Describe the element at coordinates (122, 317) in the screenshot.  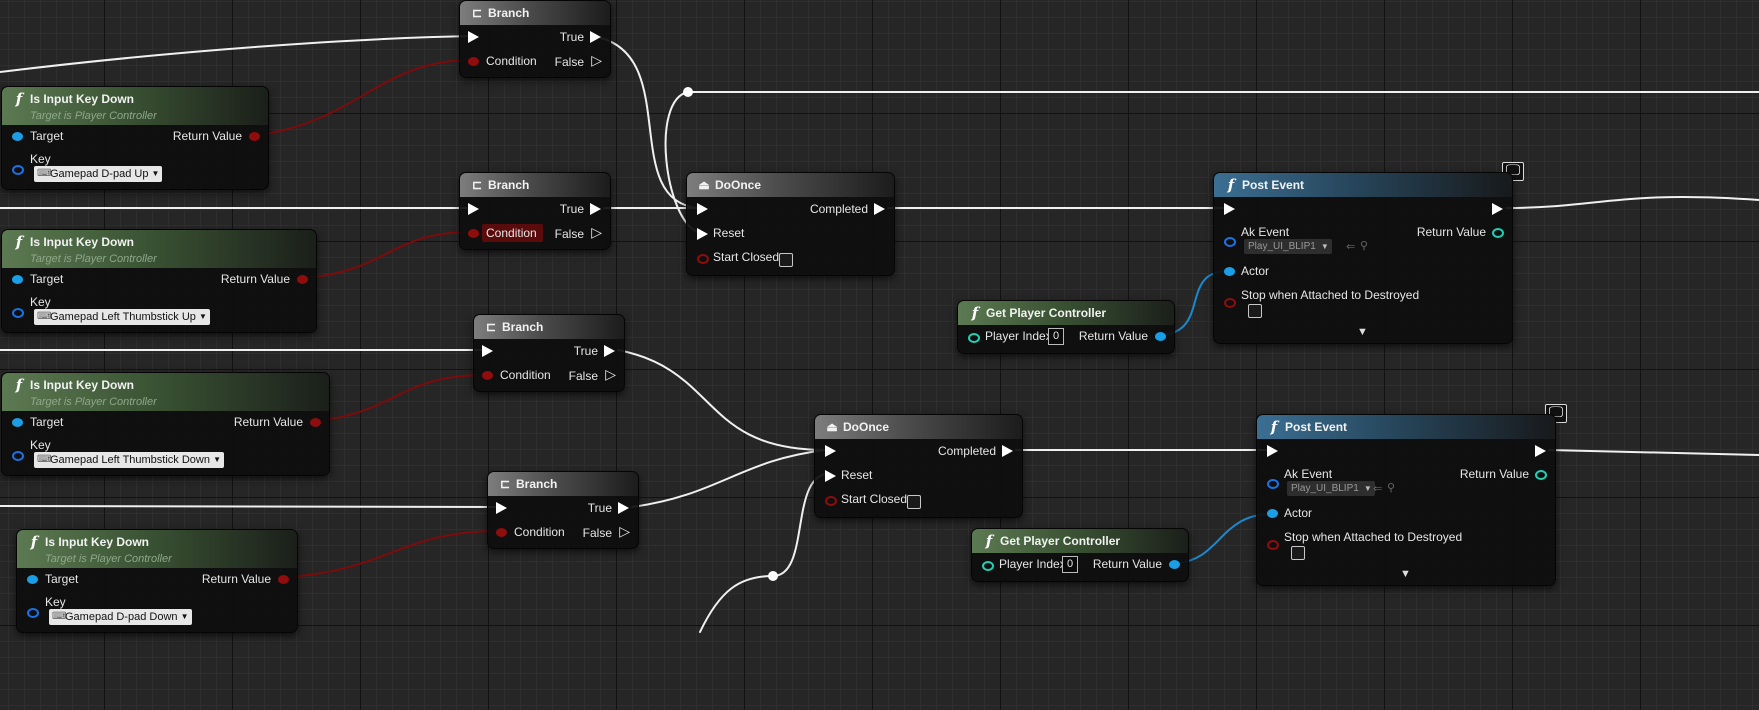
I see `key-dropdown: ⌨ Gamepad Left Thumbstick Up ▼` at that location.